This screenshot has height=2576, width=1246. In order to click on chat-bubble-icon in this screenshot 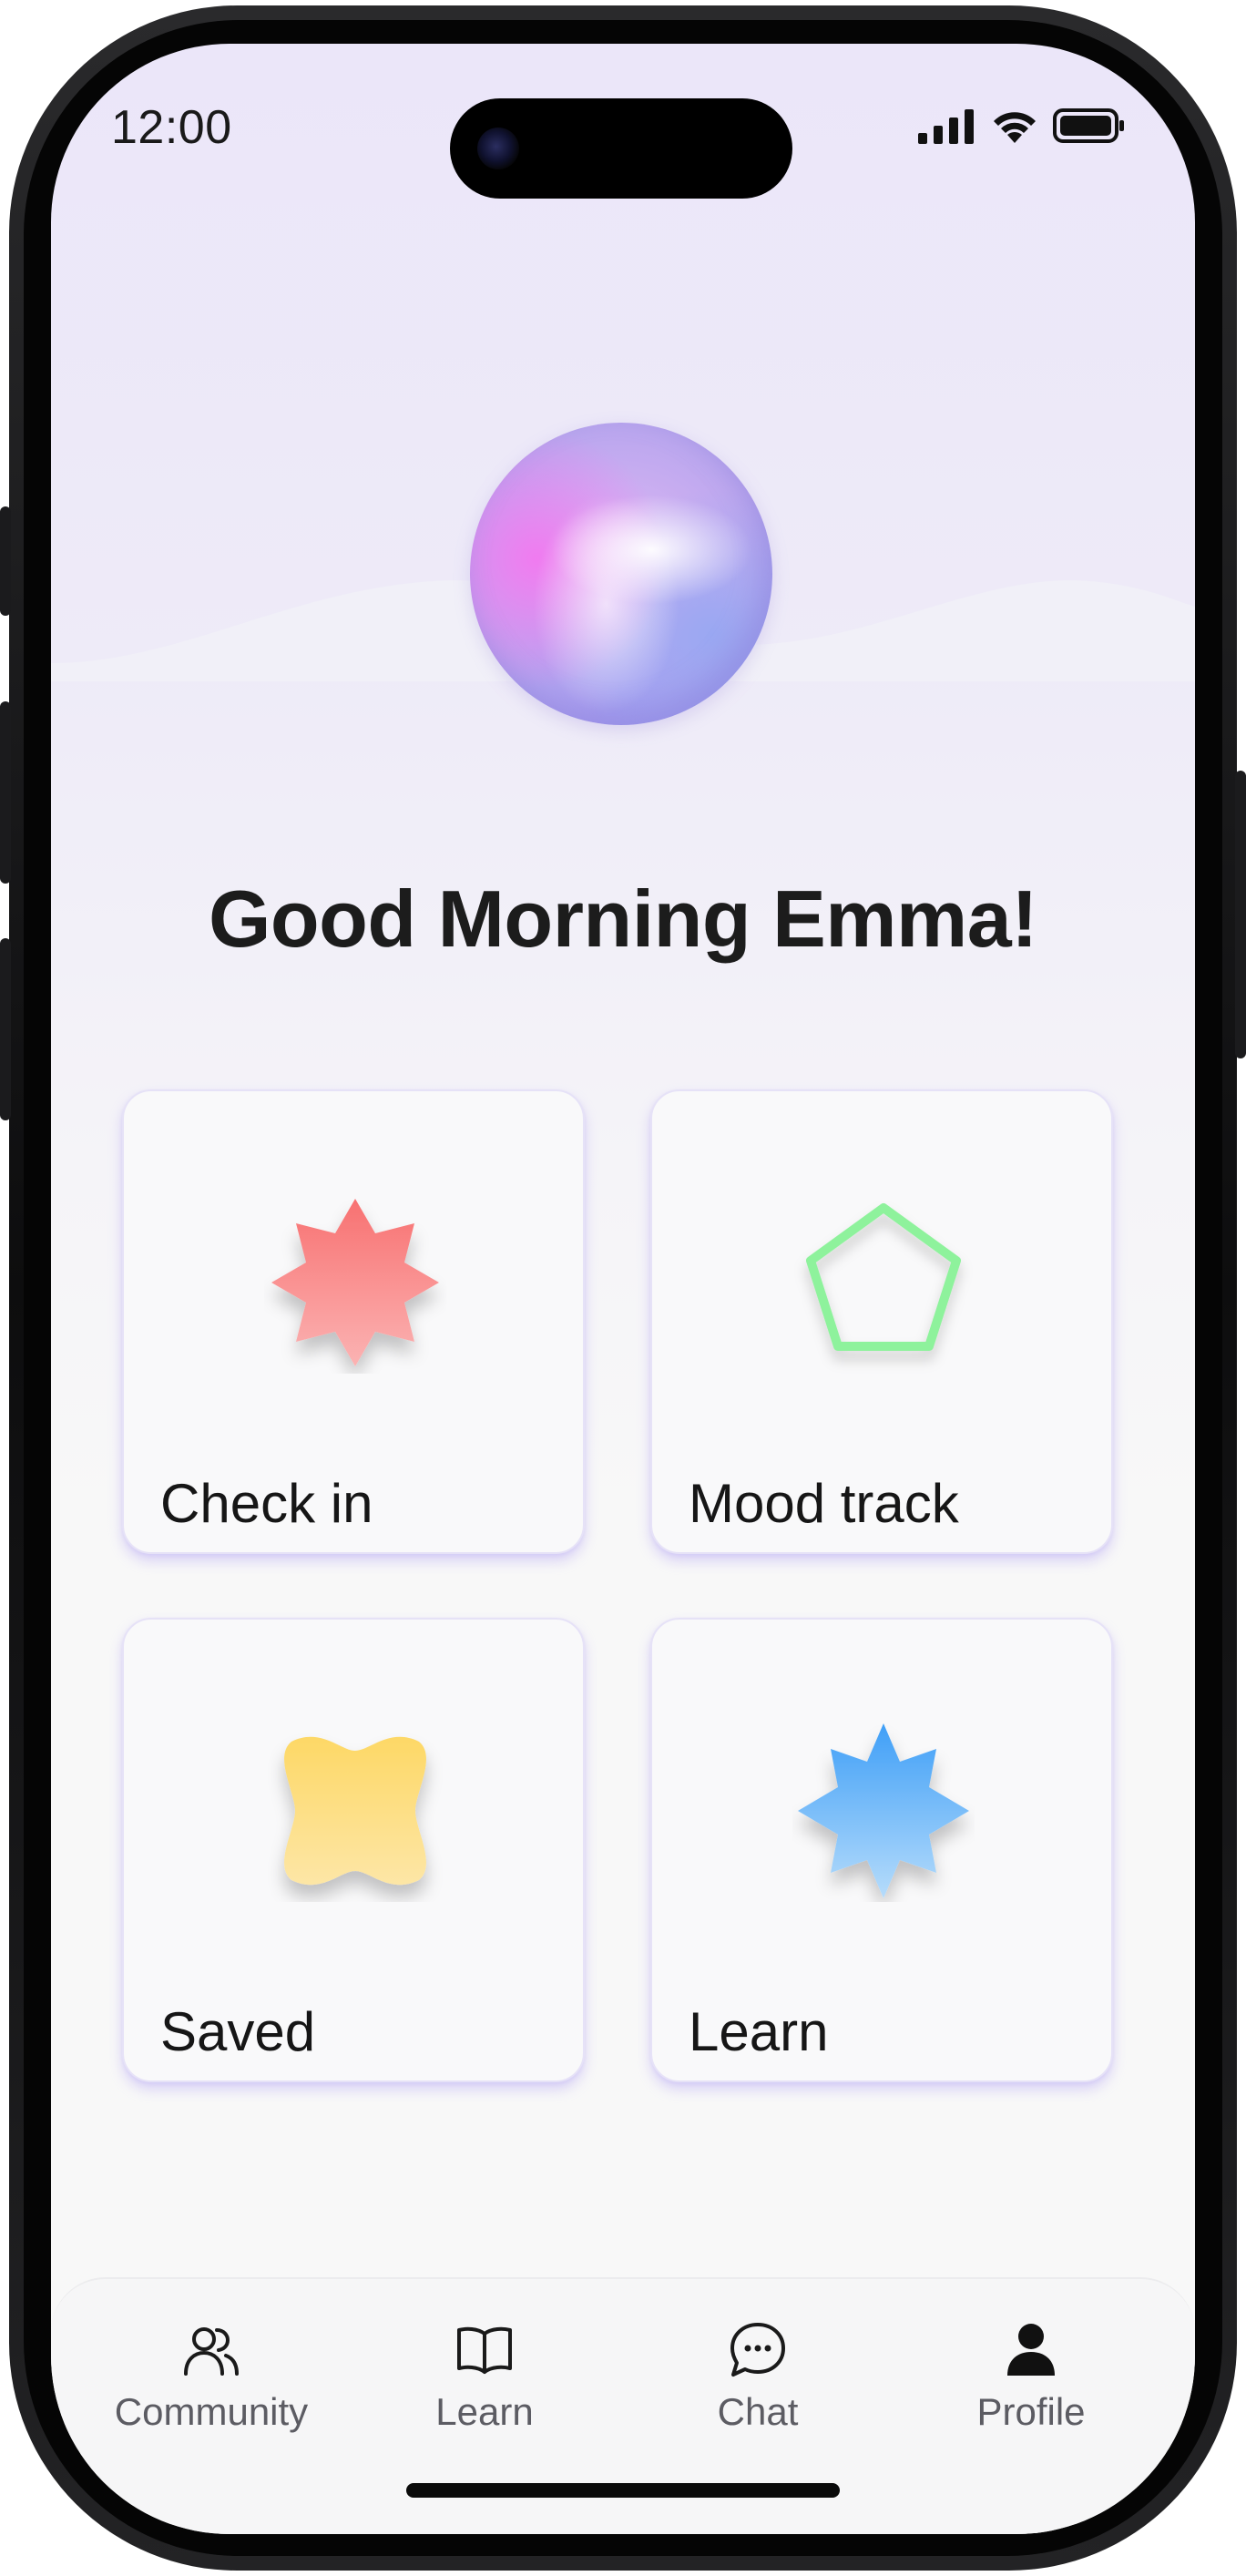, I will do `click(758, 2350)`.